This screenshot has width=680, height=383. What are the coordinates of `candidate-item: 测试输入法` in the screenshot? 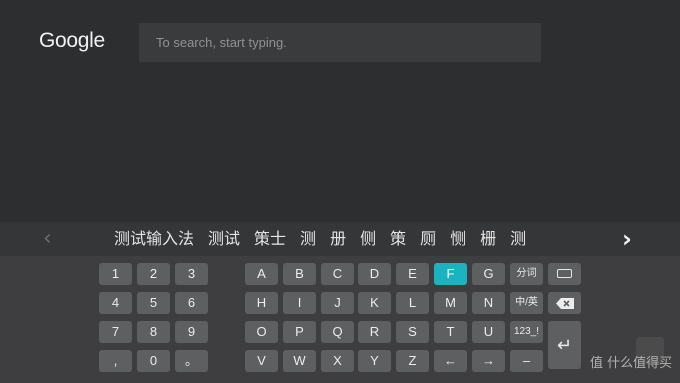 It's located at (154, 239).